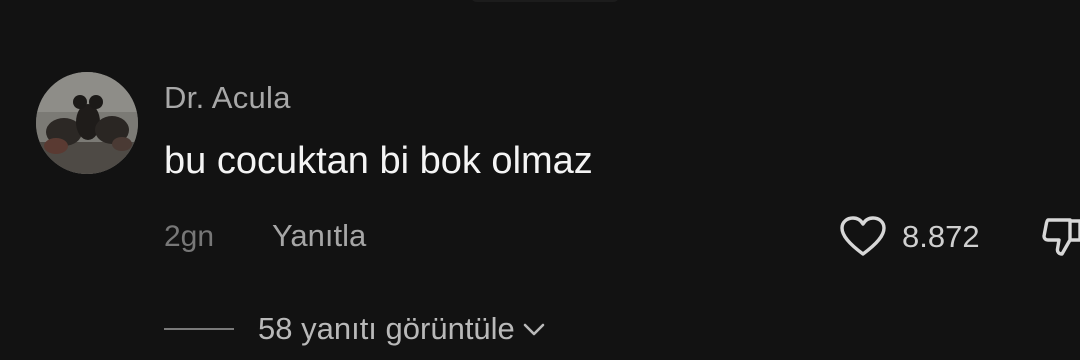  What do you see at coordinates (199, 329) in the screenshot?
I see `replies-divider` at bounding box center [199, 329].